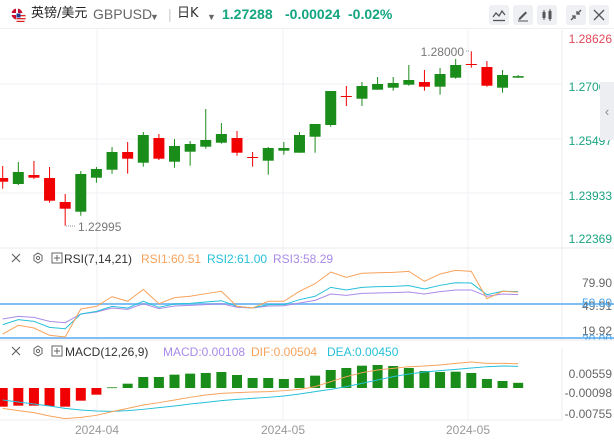 The width and height of the screenshot is (614, 443). What do you see at coordinates (591, 196) in the screenshot?
I see `price-axis-label: 1.23933` at bounding box center [591, 196].